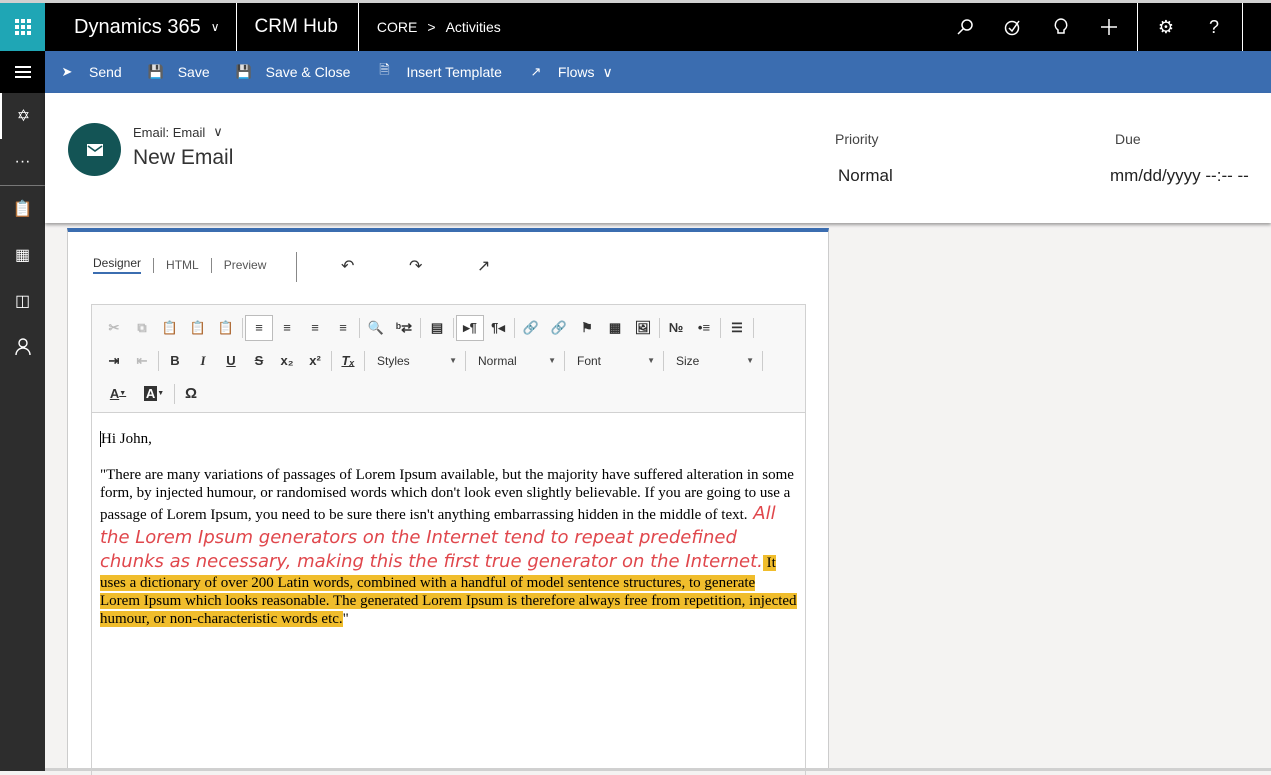 The width and height of the screenshot is (1271, 775). What do you see at coordinates (531, 328) in the screenshot?
I see `link-icon: 🔗` at bounding box center [531, 328].